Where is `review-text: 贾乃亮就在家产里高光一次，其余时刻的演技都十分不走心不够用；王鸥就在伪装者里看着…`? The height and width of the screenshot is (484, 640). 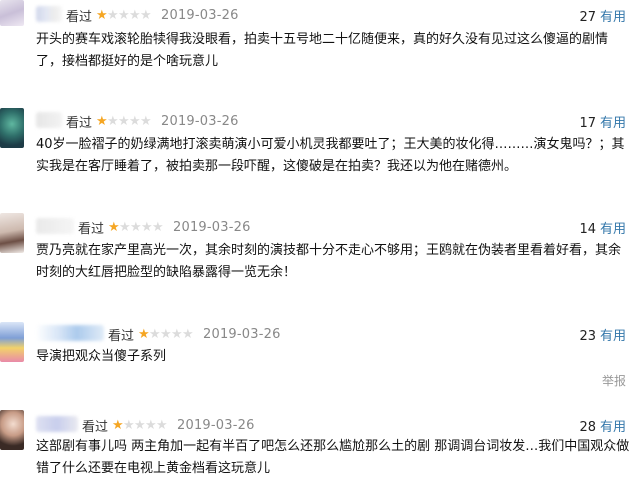
review-text: 贾乃亮就在家产里高光一次，其余时刻的演技都十分不走心不够用；王鸥就在伪装者里看着… is located at coordinates (329, 261).